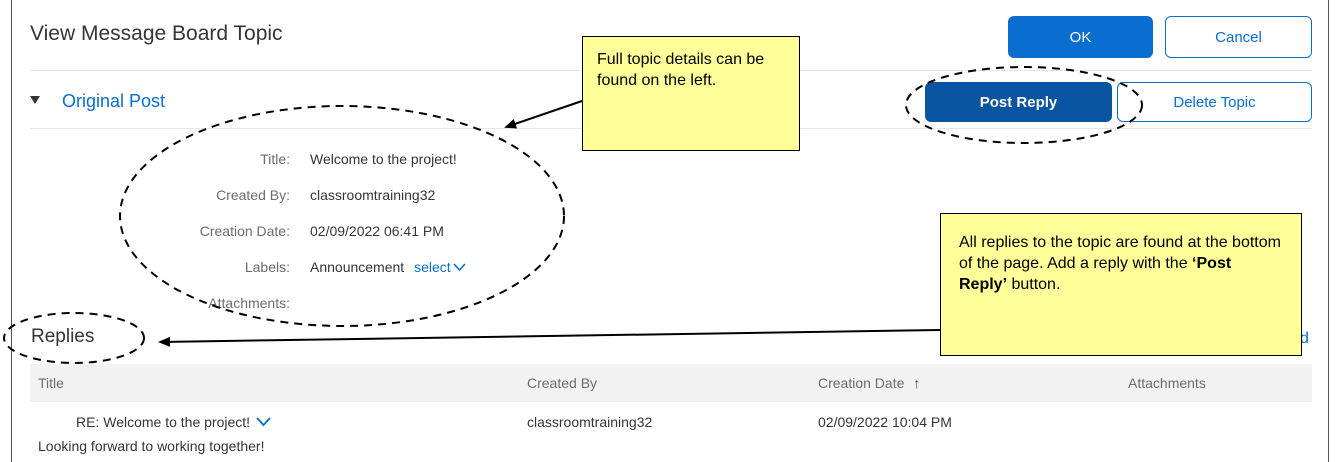  Describe the element at coordinates (1034, 284) in the screenshot. I see `callout-replies-end: button.` at that location.